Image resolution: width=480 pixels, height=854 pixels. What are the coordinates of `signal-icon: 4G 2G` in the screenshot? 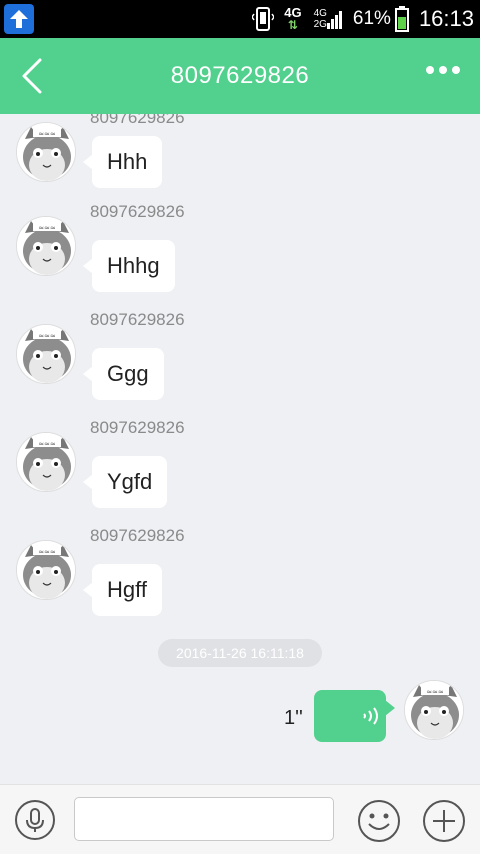 It's located at (328, 19).